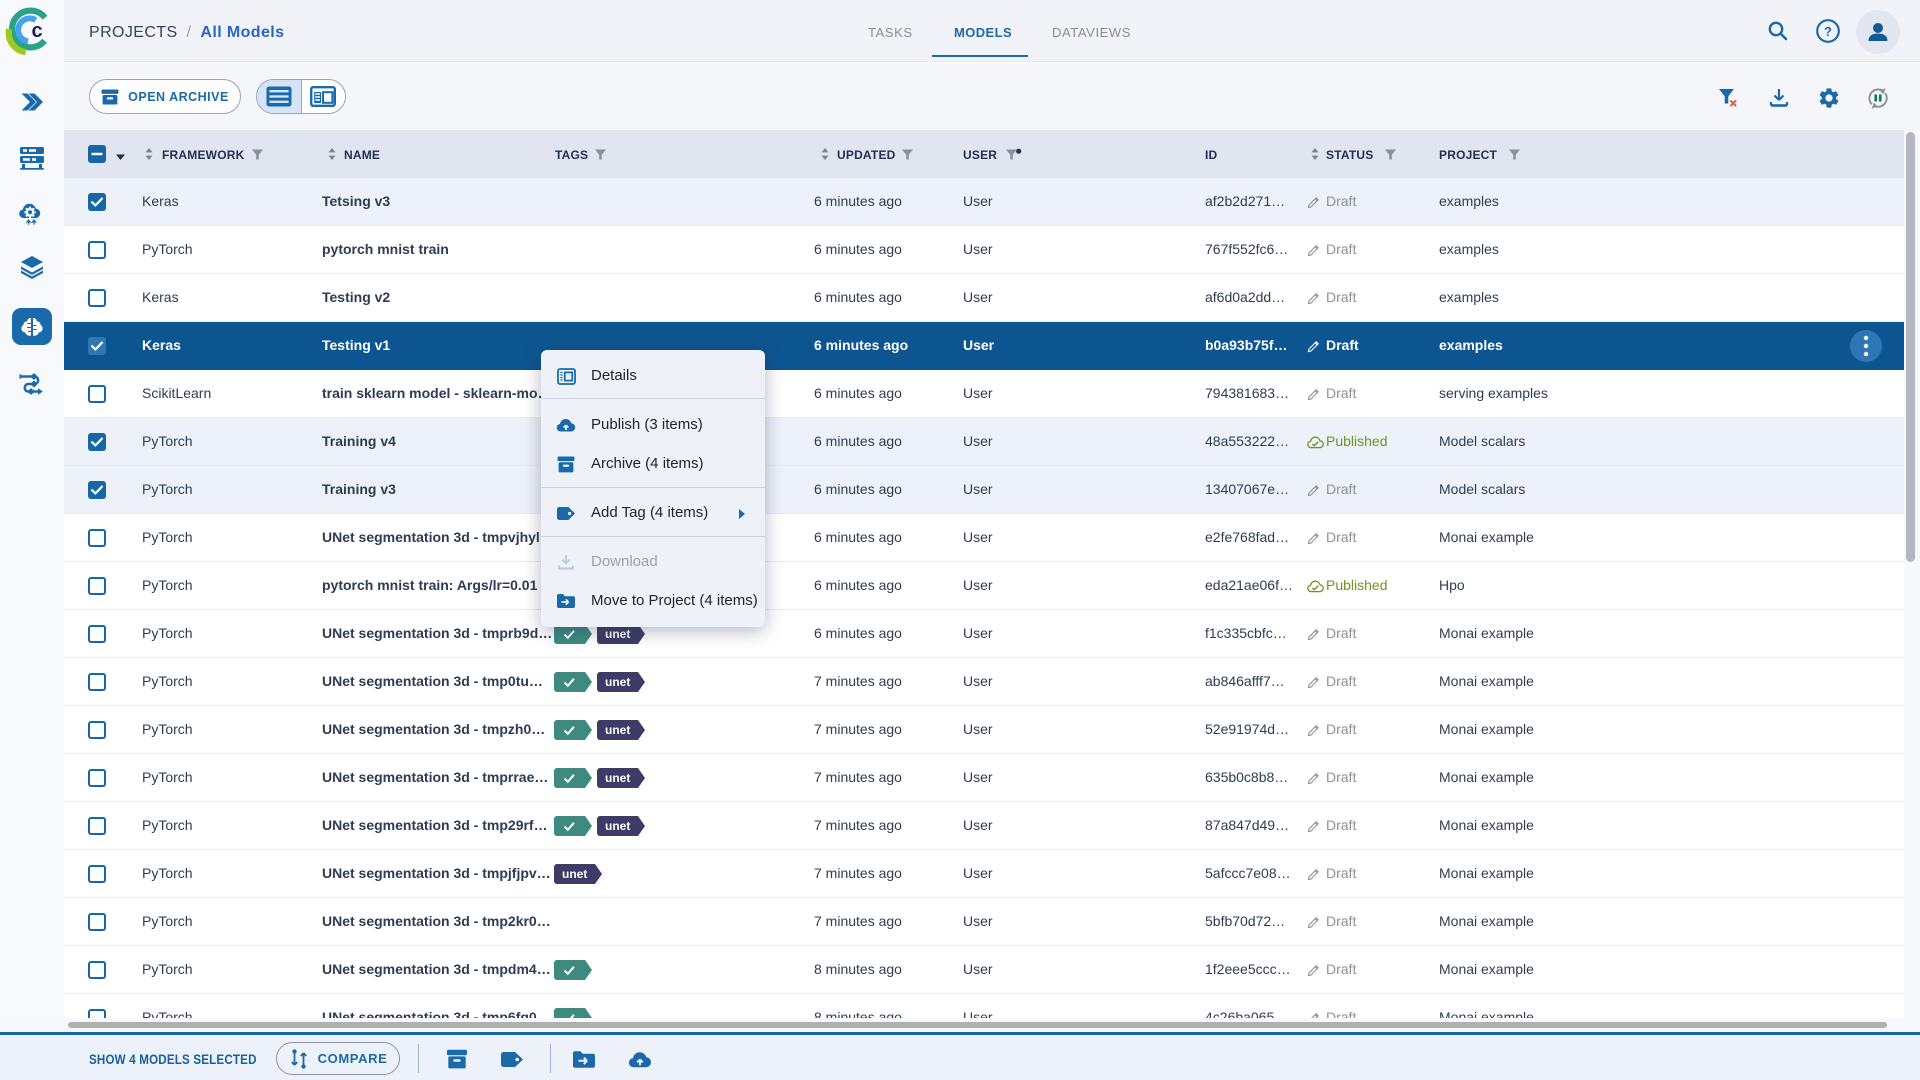 Image resolution: width=1920 pixels, height=1080 pixels. Describe the element at coordinates (36, 31) in the screenshot. I see `svg-text: c` at that location.